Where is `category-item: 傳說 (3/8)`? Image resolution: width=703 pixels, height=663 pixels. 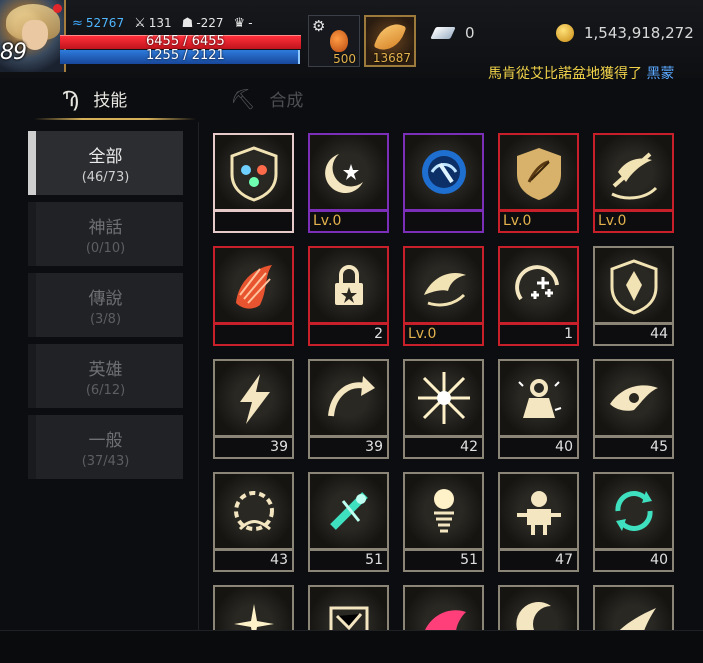 category-item: 傳說 (3/8) is located at coordinates (105, 305).